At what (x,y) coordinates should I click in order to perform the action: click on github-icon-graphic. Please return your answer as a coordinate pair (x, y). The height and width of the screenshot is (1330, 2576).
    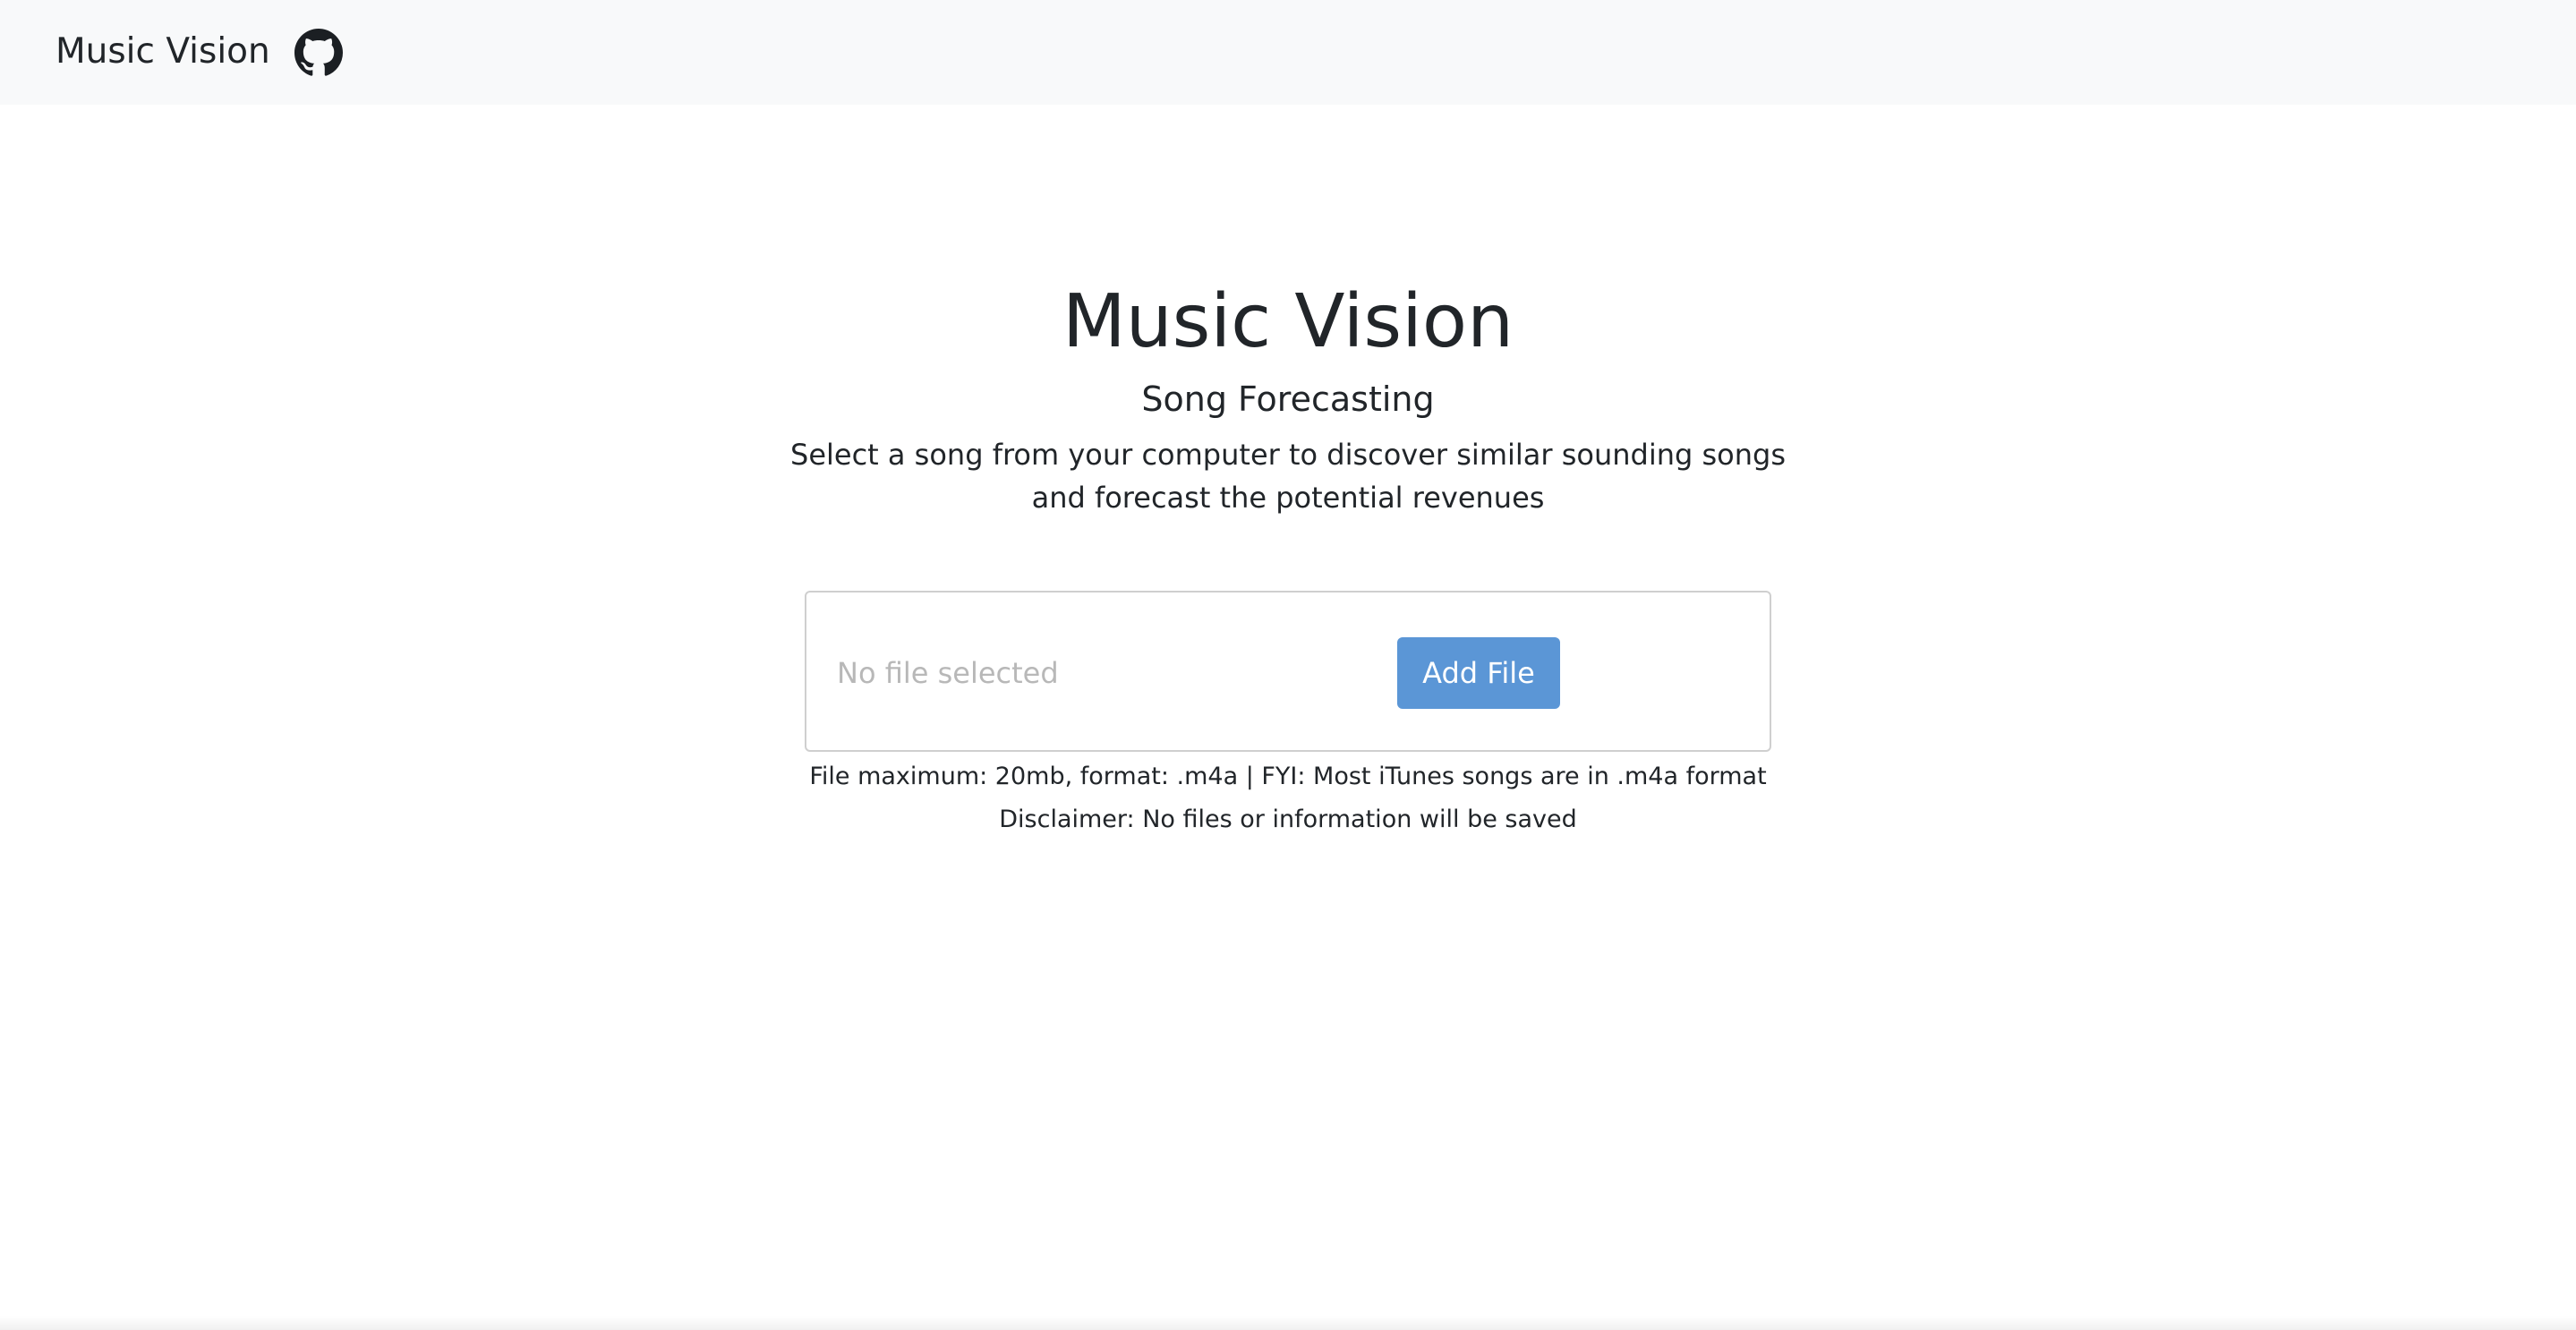
    Looking at the image, I should click on (318, 52).